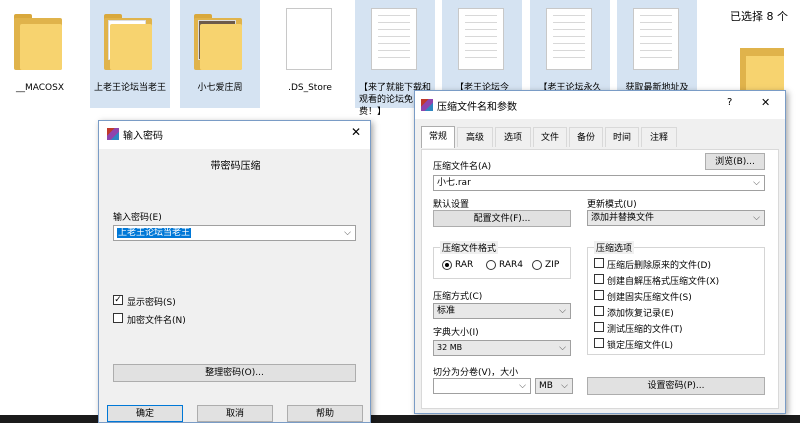 Image resolution: width=800 pixels, height=423 pixels. I want to click on split-unit-select: MB ⌵, so click(554, 386).